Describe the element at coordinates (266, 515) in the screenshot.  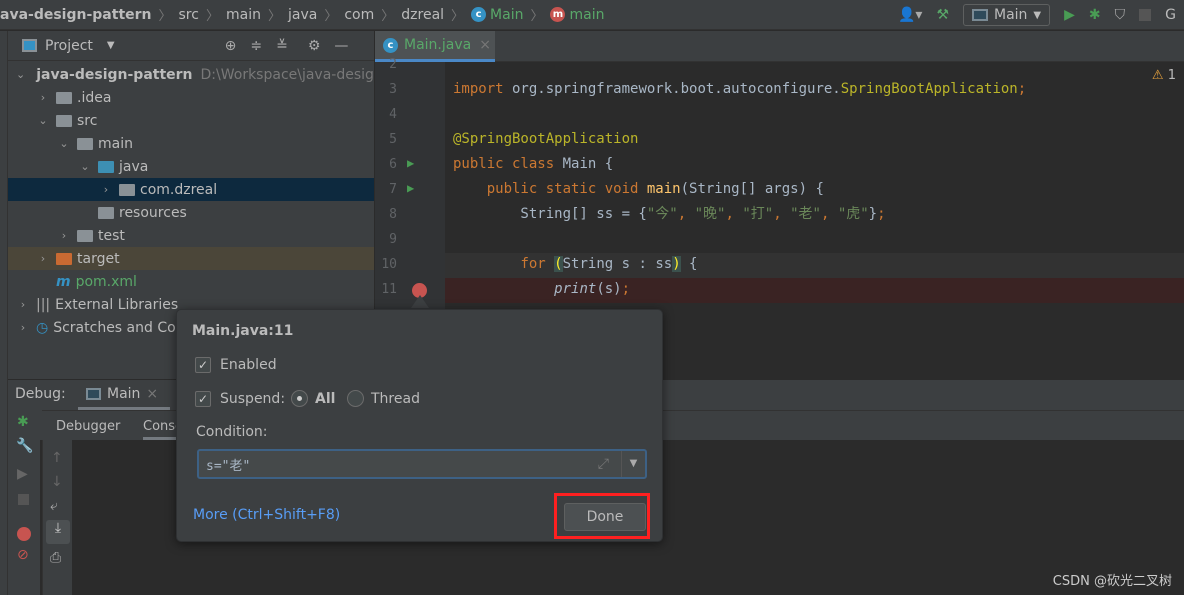
I see `more-link: More (Ctrl+Shift+F8)` at that location.